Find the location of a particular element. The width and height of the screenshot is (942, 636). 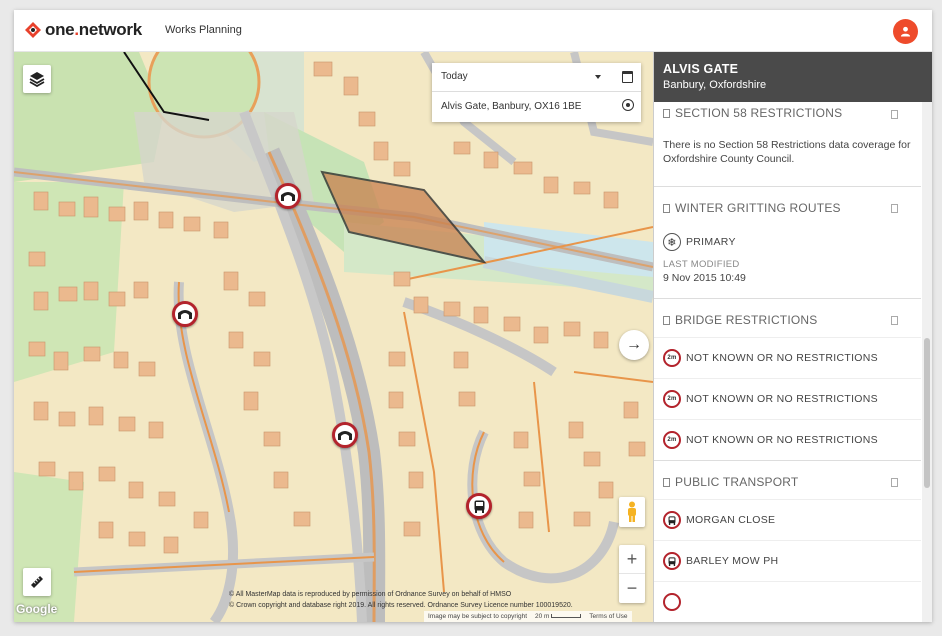

user-account-button is located at coordinates (905, 31).